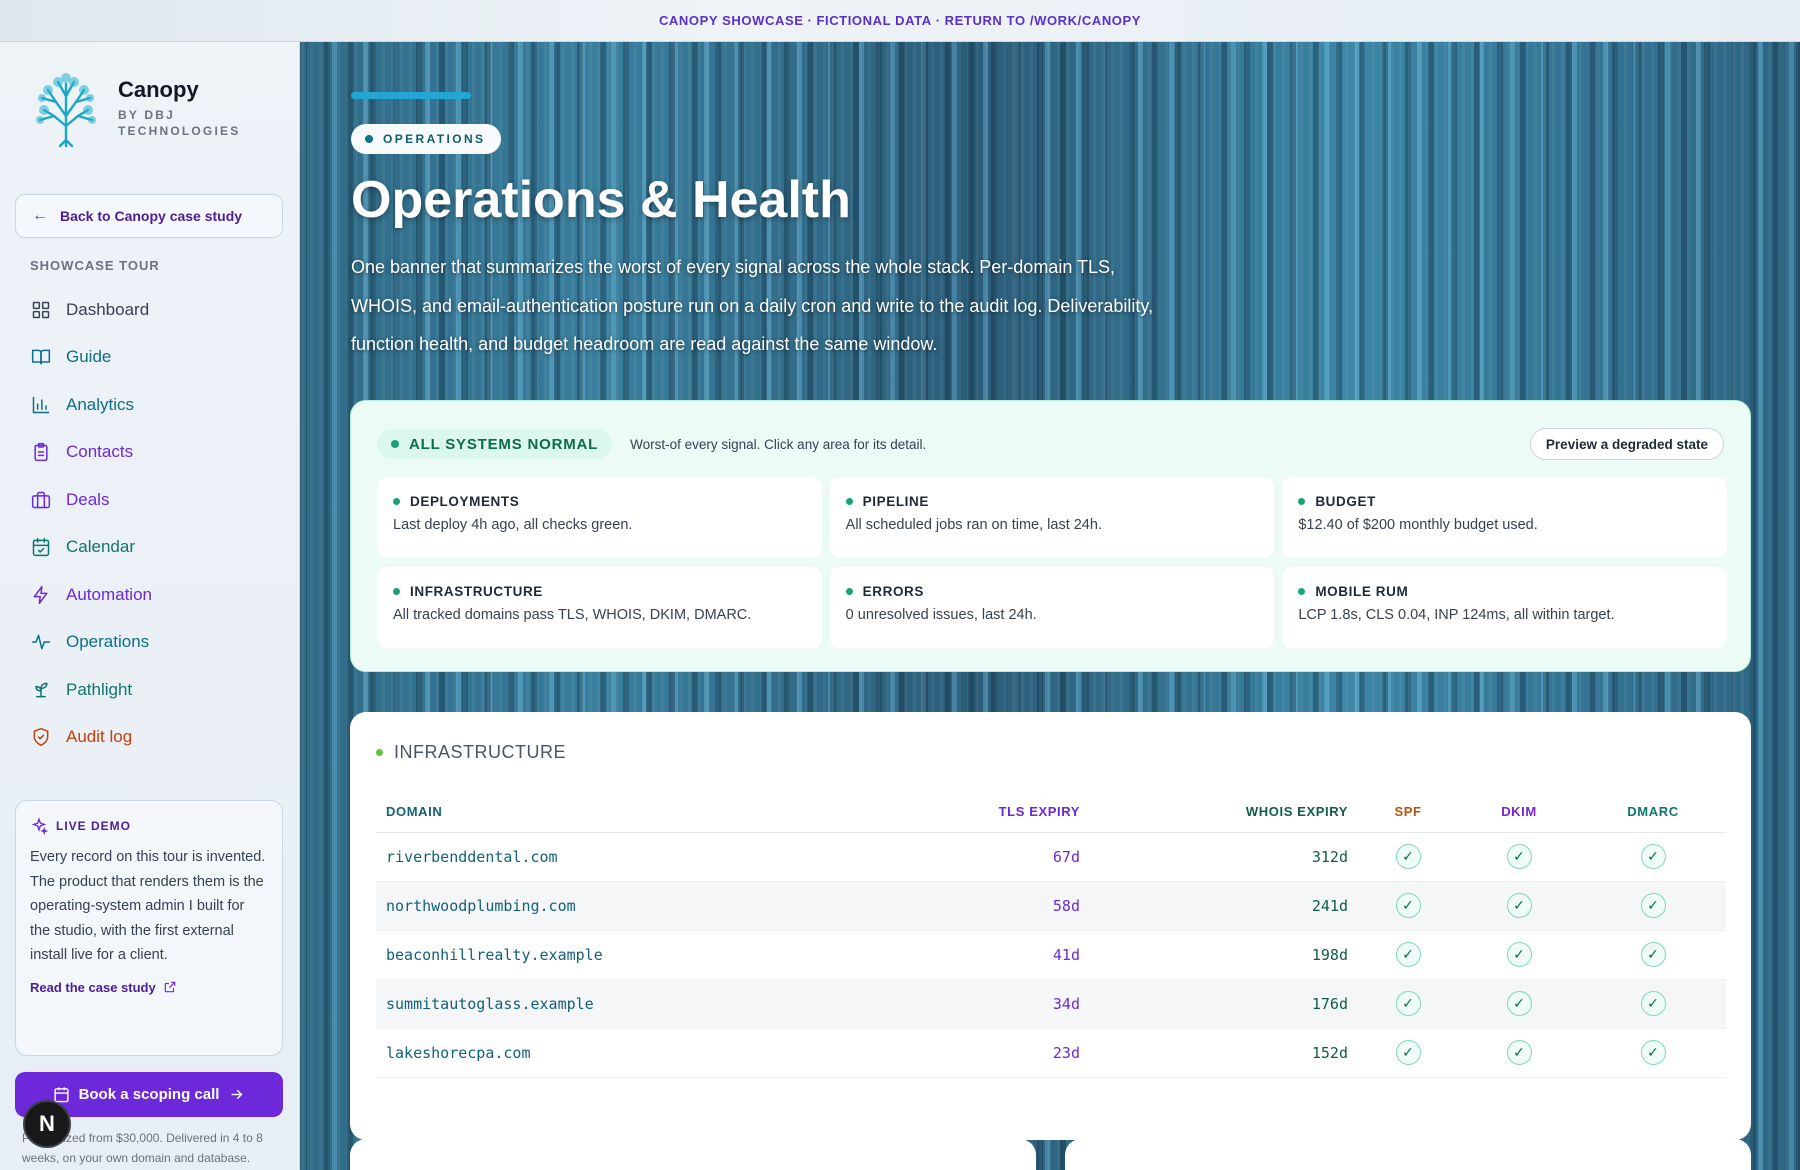 The height and width of the screenshot is (1170, 1800). I want to click on live-demo-header: LIVE DEMO, so click(149, 826).